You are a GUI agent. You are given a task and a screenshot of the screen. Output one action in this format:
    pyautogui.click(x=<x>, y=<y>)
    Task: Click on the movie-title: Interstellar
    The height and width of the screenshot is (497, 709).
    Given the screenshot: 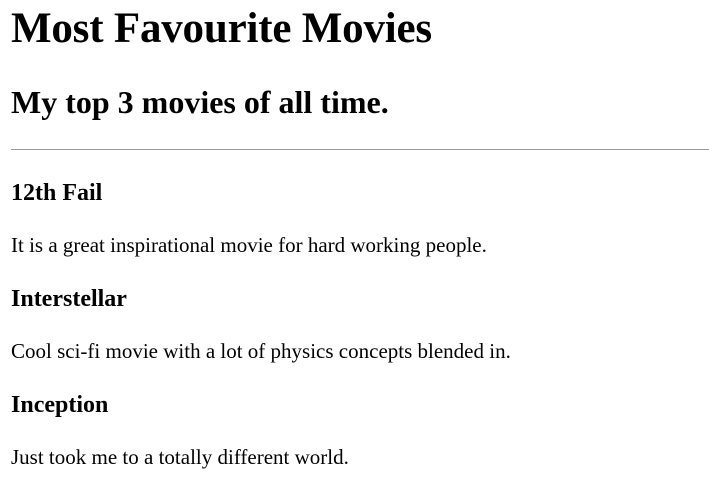 What is the action you would take?
    pyautogui.click(x=69, y=299)
    